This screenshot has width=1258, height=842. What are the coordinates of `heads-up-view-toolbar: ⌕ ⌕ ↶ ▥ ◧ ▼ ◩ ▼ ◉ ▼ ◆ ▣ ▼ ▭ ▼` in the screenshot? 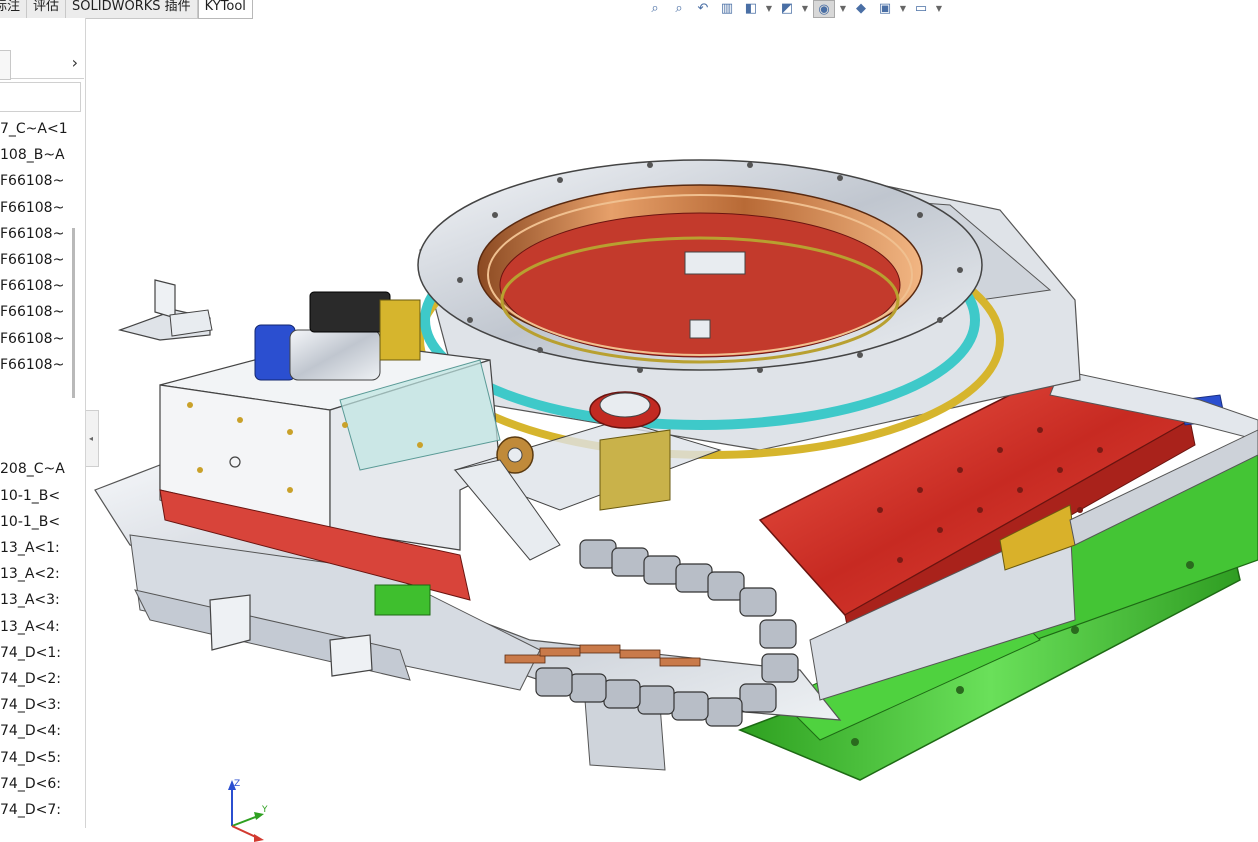 It's located at (794, 9).